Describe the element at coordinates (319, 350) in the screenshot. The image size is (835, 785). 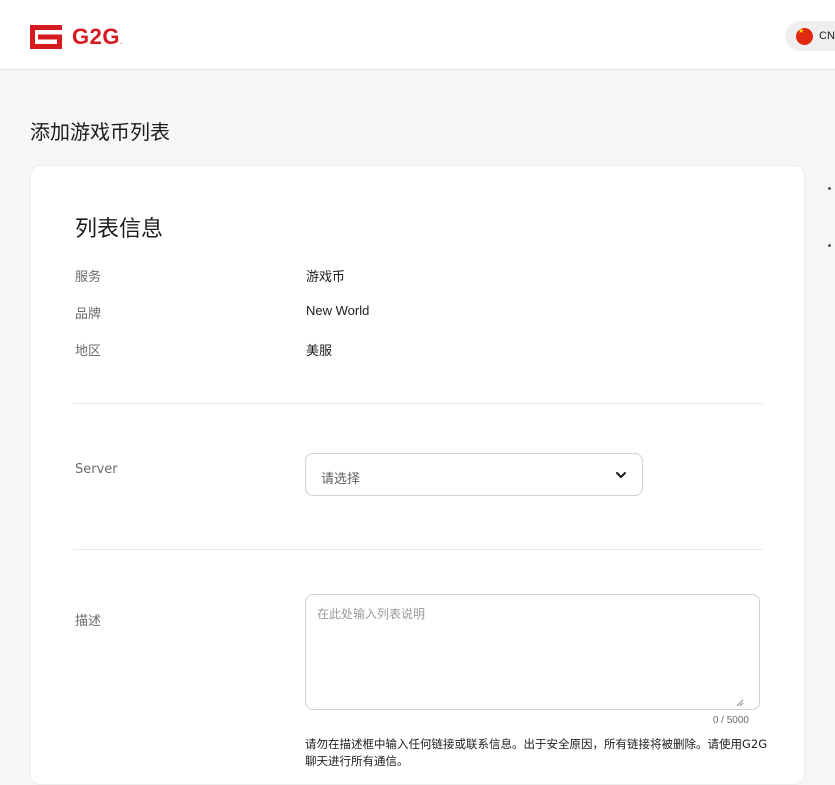
I see `region-value: 美服` at that location.